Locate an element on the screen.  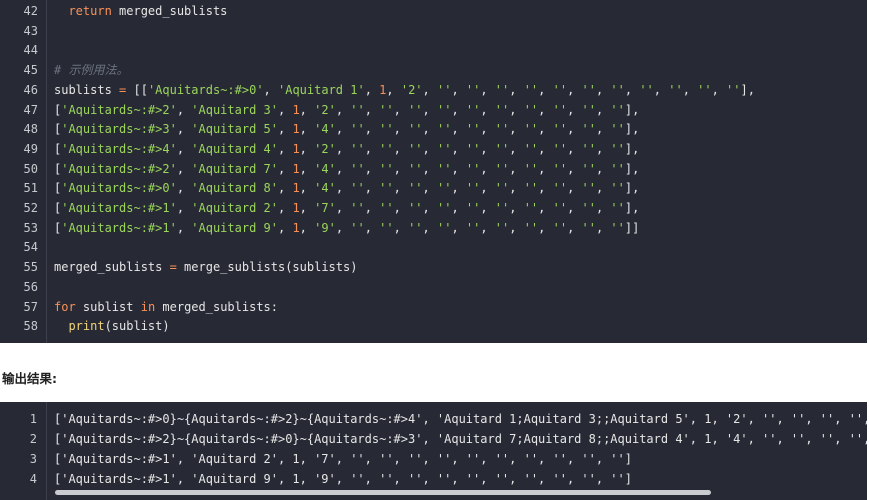
code-text: for sublist in merged_sublists: is located at coordinates (166, 307).